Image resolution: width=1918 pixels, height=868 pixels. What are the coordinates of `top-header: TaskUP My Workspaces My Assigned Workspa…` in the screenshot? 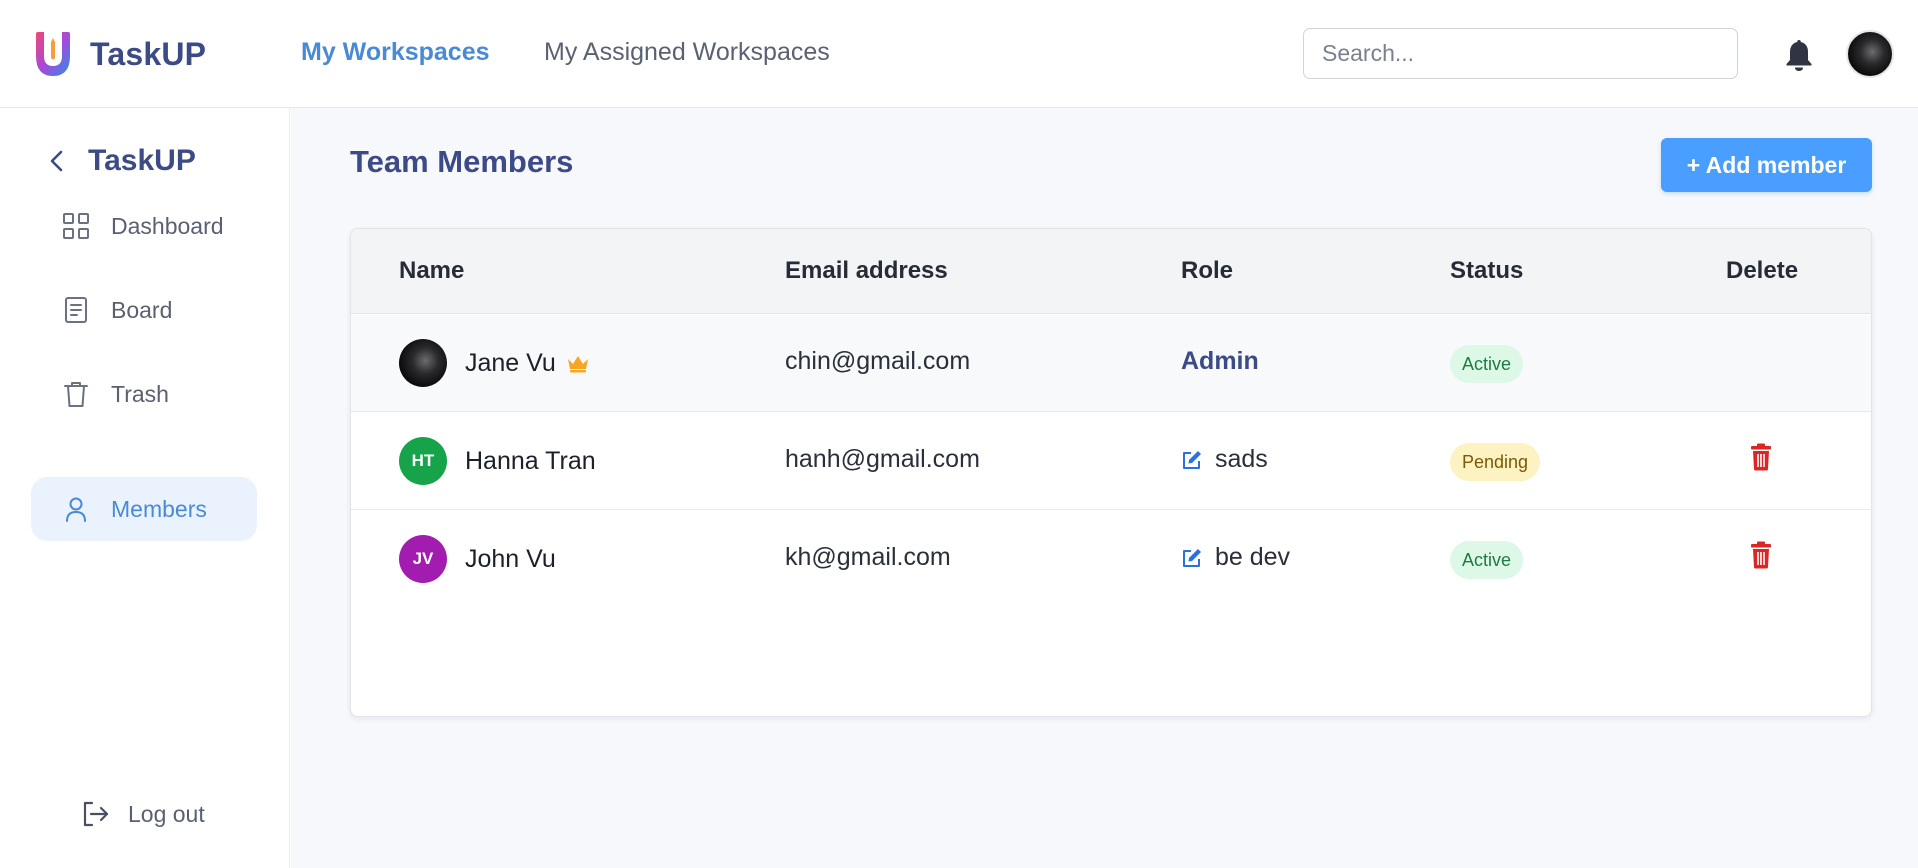 It's located at (959, 54).